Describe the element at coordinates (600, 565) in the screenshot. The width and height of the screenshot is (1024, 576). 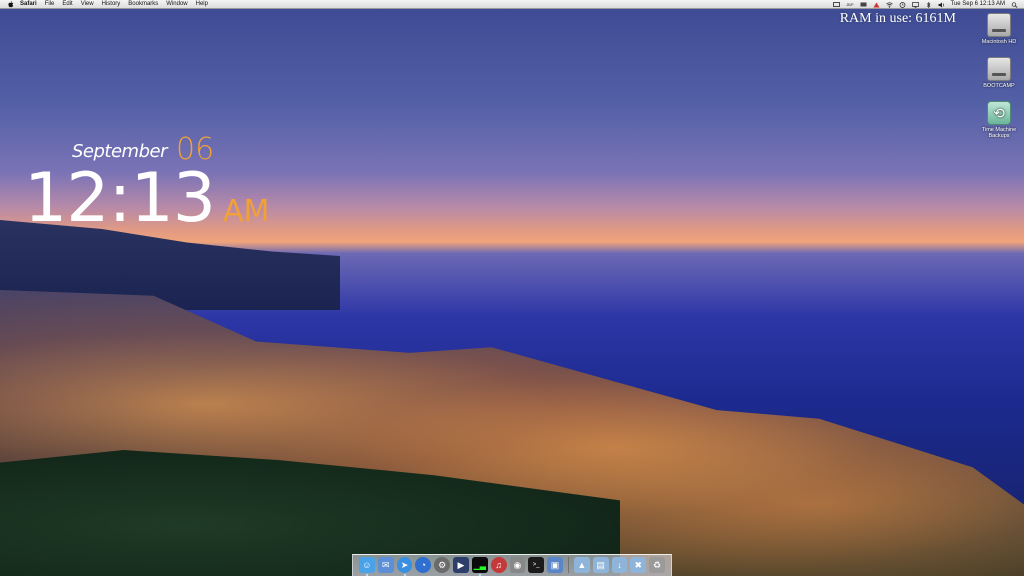
I see `documents-folder-icon: ▤` at that location.